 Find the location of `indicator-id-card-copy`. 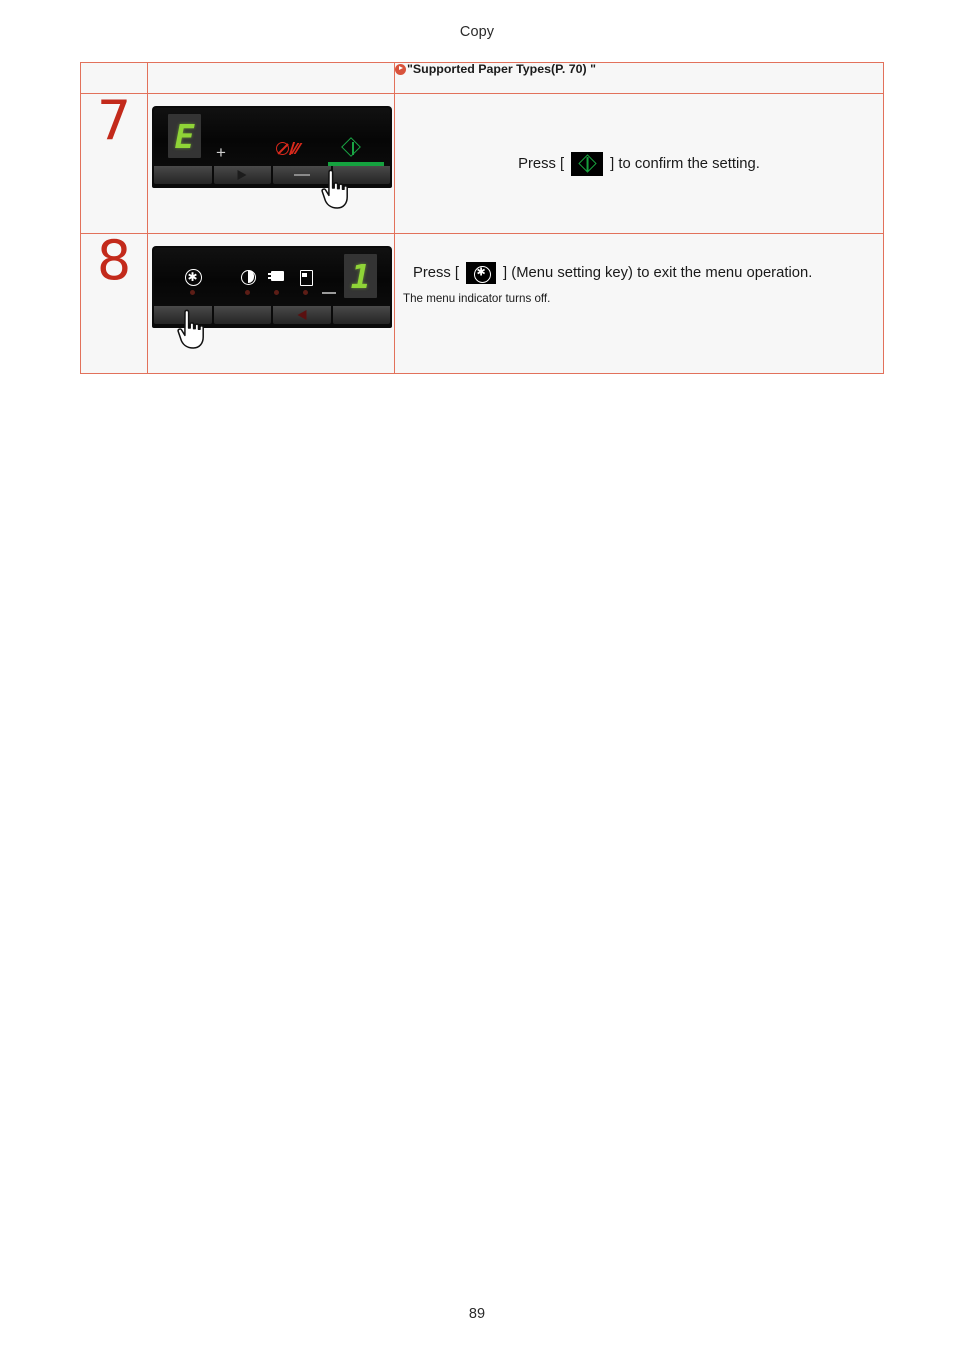

indicator-id-card-copy is located at coordinates (305, 281).